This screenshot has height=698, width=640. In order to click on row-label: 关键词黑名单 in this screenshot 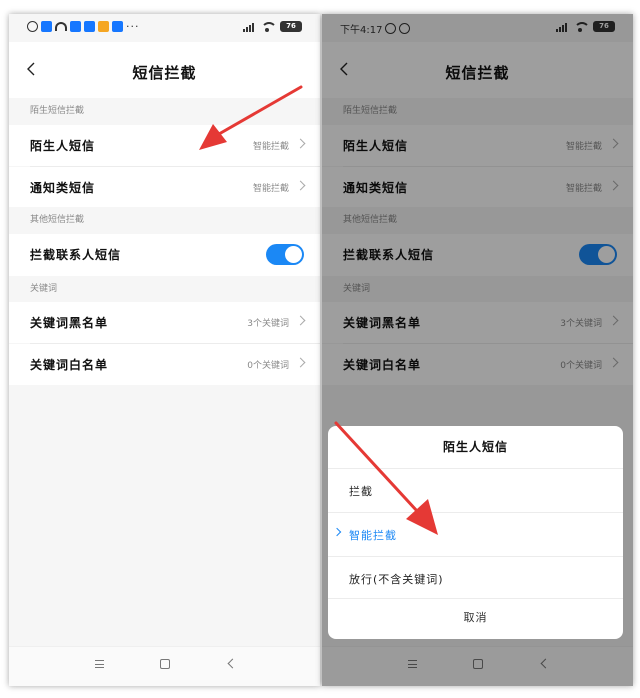, I will do `click(69, 323)`.